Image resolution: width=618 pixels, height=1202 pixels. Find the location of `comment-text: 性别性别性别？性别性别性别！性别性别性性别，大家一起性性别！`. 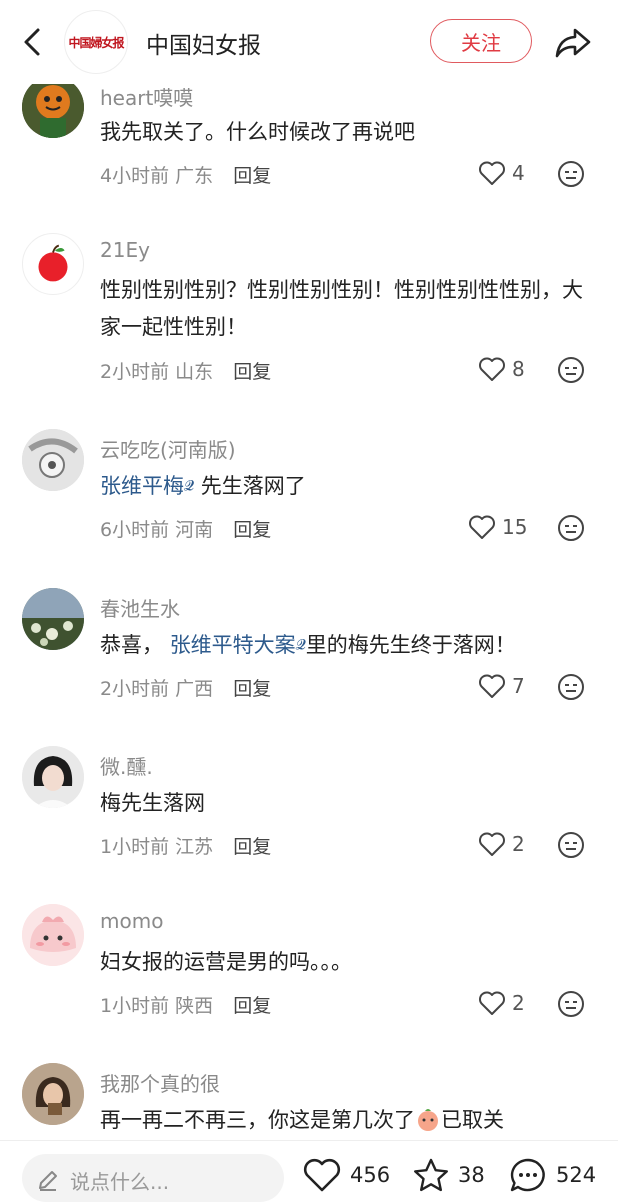

comment-text: 性别性别性别？性别性别性别！性别性别性性别，大家一起性性别！ is located at coordinates (341, 308).